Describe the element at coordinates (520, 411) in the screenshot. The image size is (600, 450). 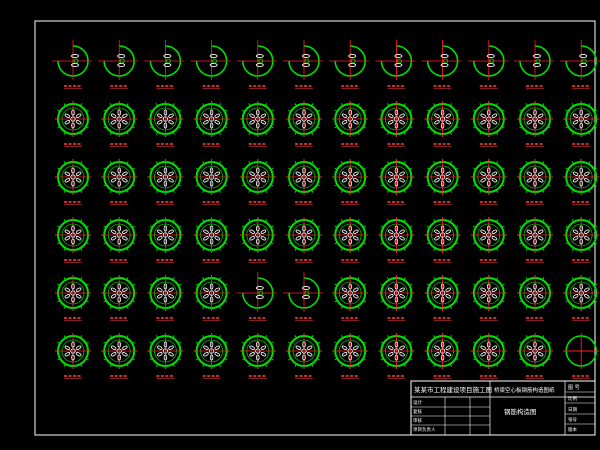
I see `drawing-title: 钢筋构造图` at that location.